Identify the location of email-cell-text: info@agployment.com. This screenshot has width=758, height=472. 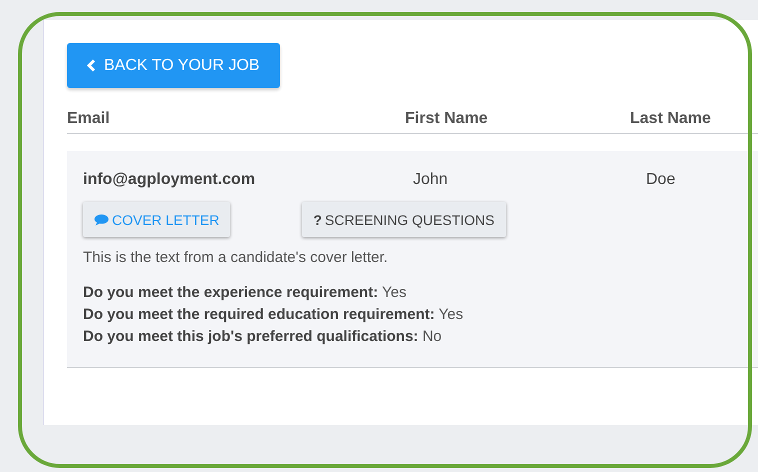
(169, 180).